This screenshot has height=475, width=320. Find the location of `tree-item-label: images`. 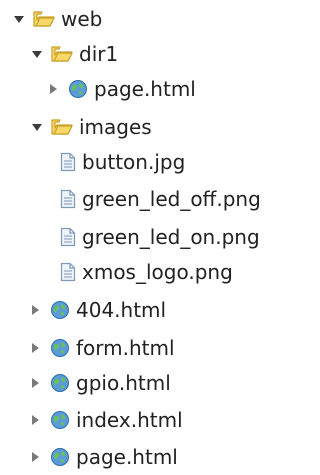

tree-item-label: images is located at coordinates (115, 127).